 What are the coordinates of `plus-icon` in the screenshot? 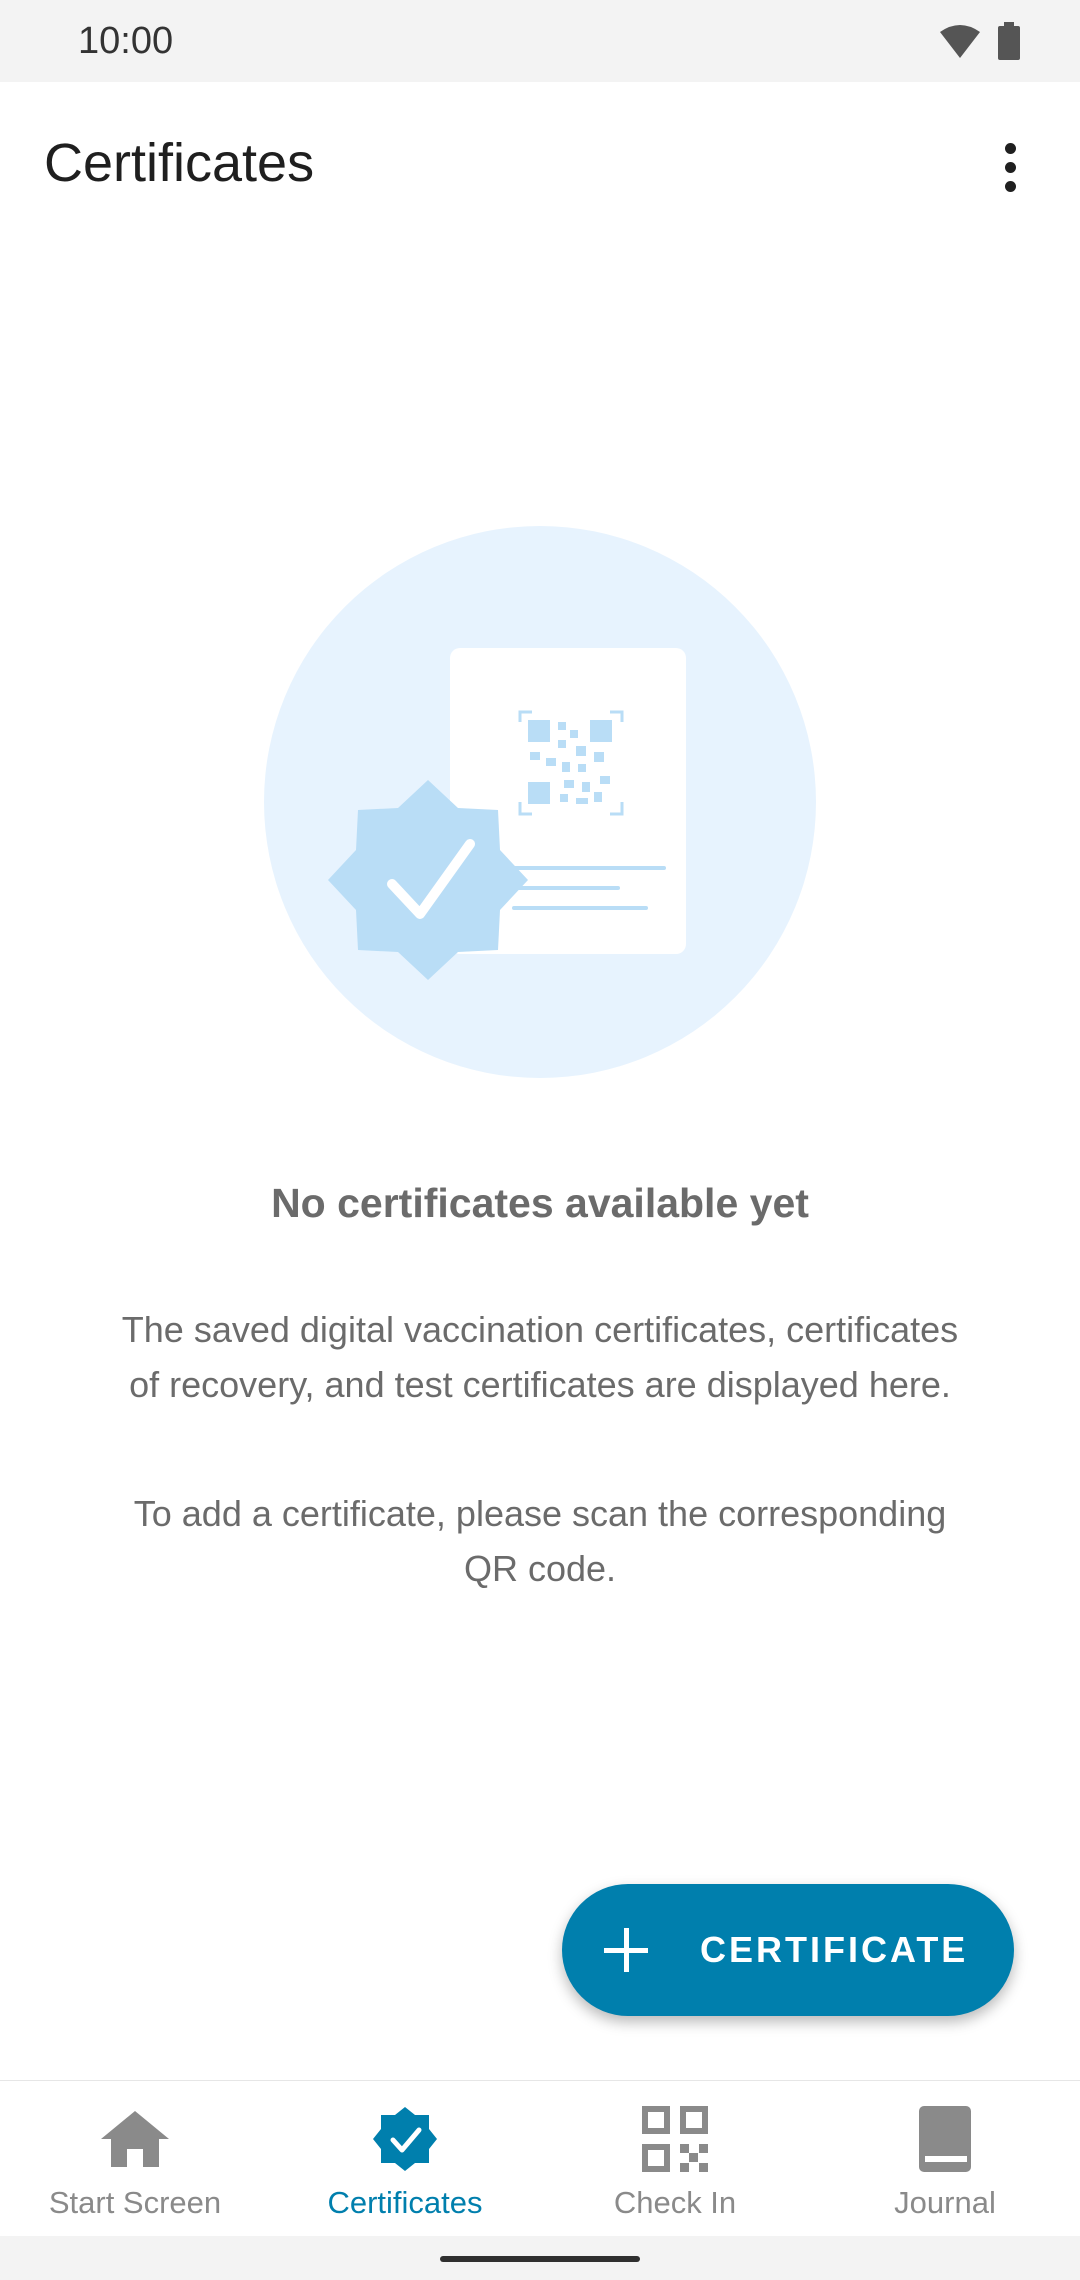 It's located at (626, 1950).